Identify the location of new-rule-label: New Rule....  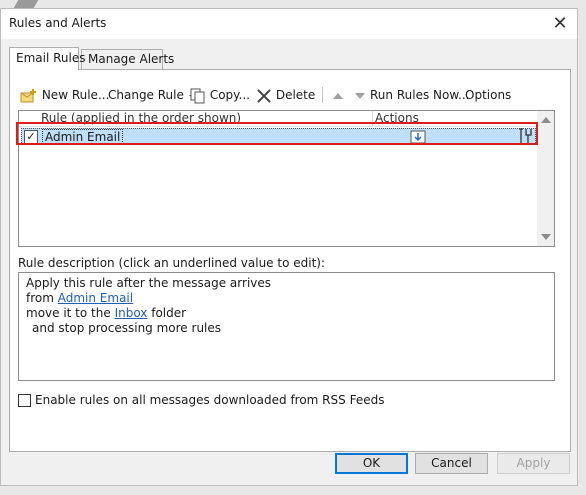
(75, 95).